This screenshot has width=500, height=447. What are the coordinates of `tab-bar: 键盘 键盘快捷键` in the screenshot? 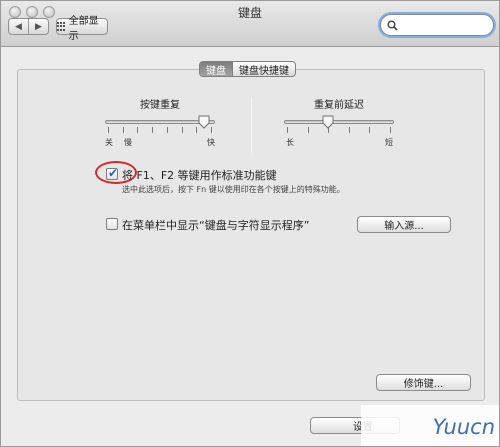 It's located at (247, 69).